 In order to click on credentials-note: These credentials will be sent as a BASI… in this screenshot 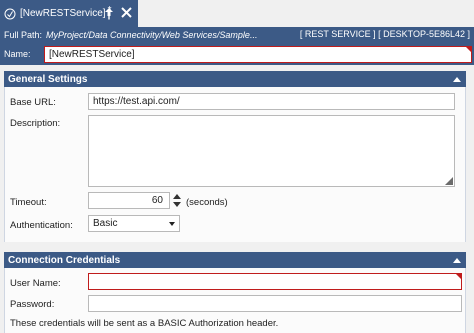, I will do `click(144, 323)`.